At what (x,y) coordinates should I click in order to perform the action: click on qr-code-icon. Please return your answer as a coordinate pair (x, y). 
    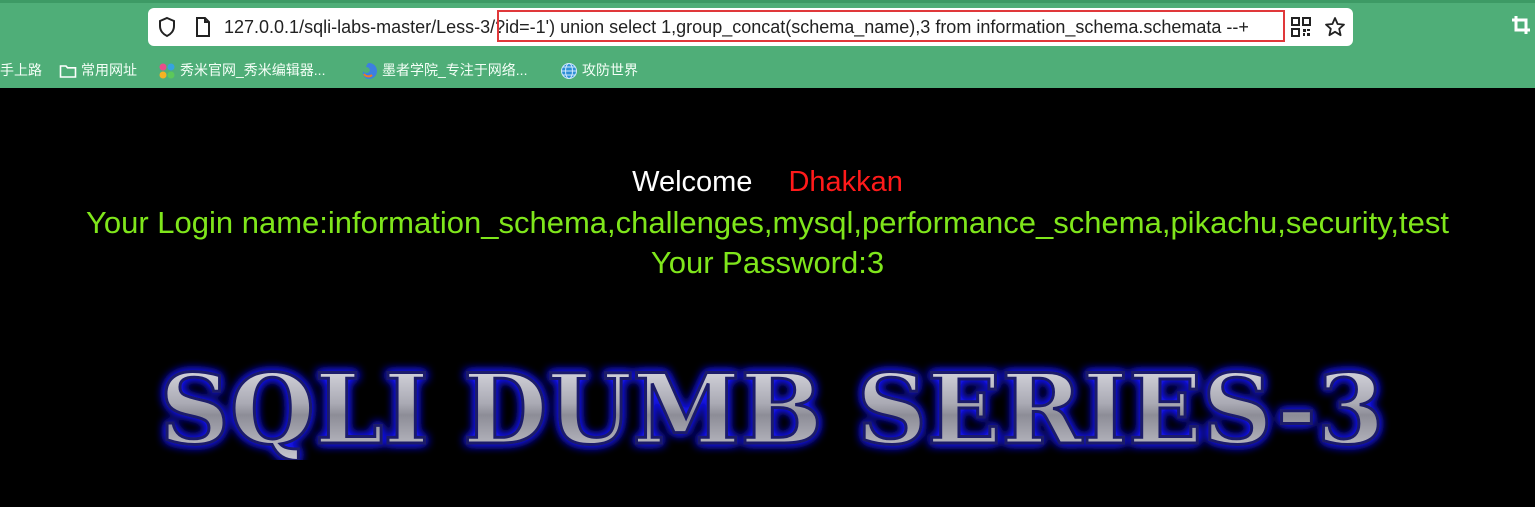
    Looking at the image, I should click on (1301, 27).